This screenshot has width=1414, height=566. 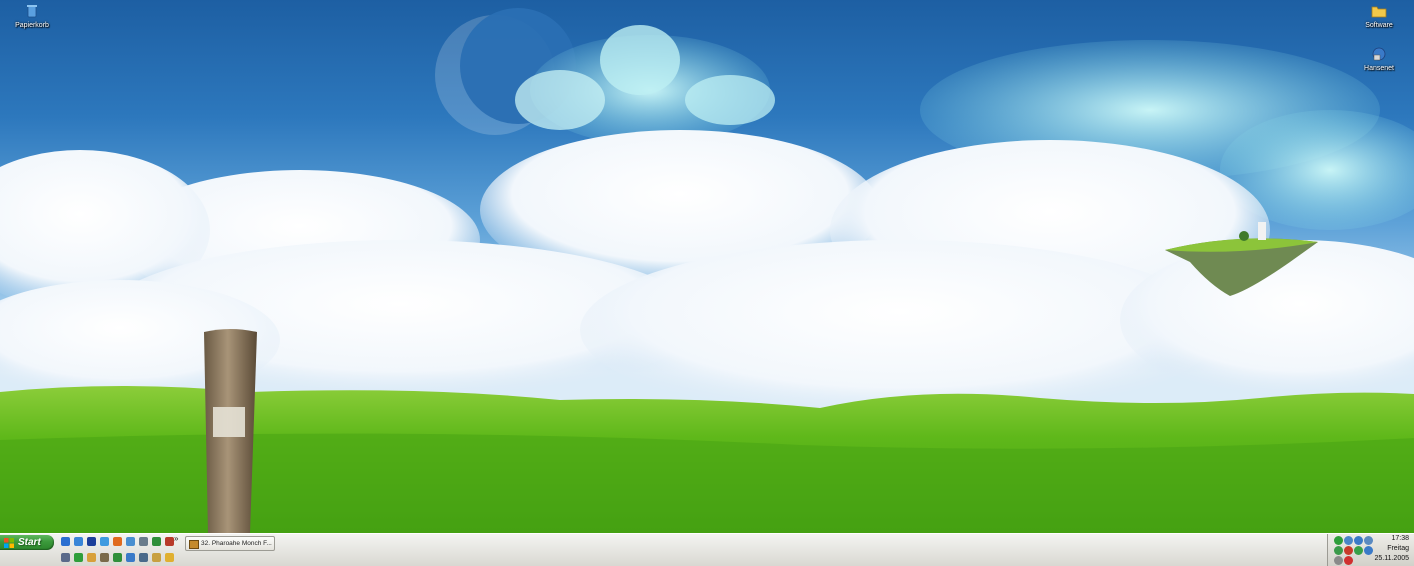 I want to click on text-icon-glyph, so click(x=65, y=557).